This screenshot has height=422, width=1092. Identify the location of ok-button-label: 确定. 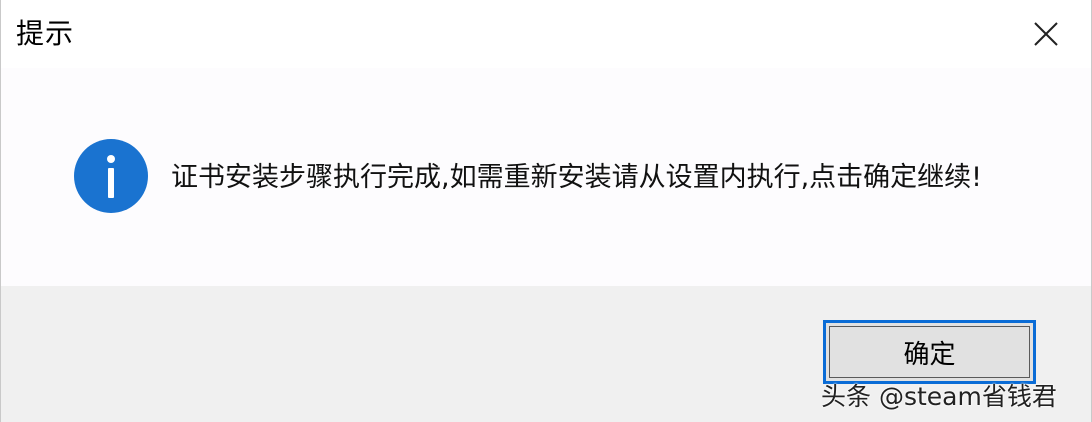
(929, 354).